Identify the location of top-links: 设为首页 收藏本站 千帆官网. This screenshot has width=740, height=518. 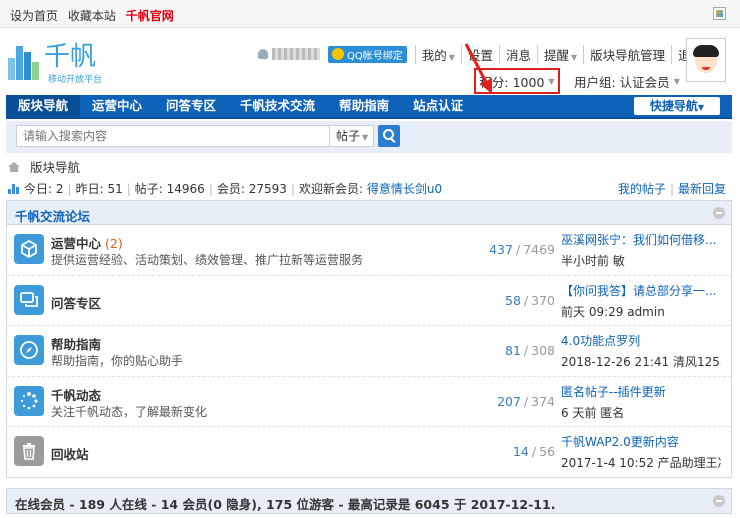
(95, 15).